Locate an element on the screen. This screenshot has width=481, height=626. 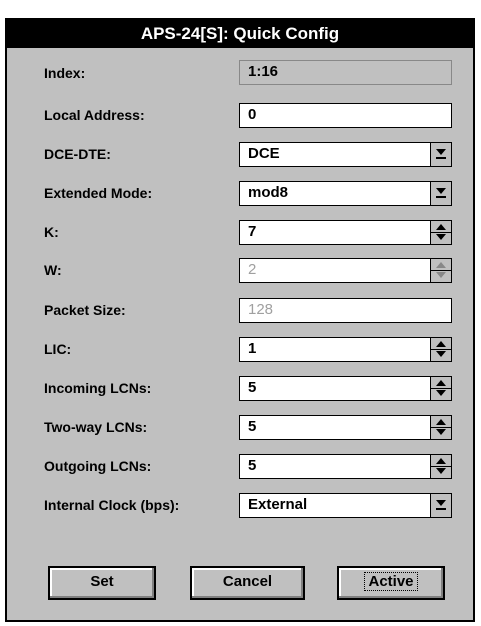
internal-clock-value: External is located at coordinates (278, 504).